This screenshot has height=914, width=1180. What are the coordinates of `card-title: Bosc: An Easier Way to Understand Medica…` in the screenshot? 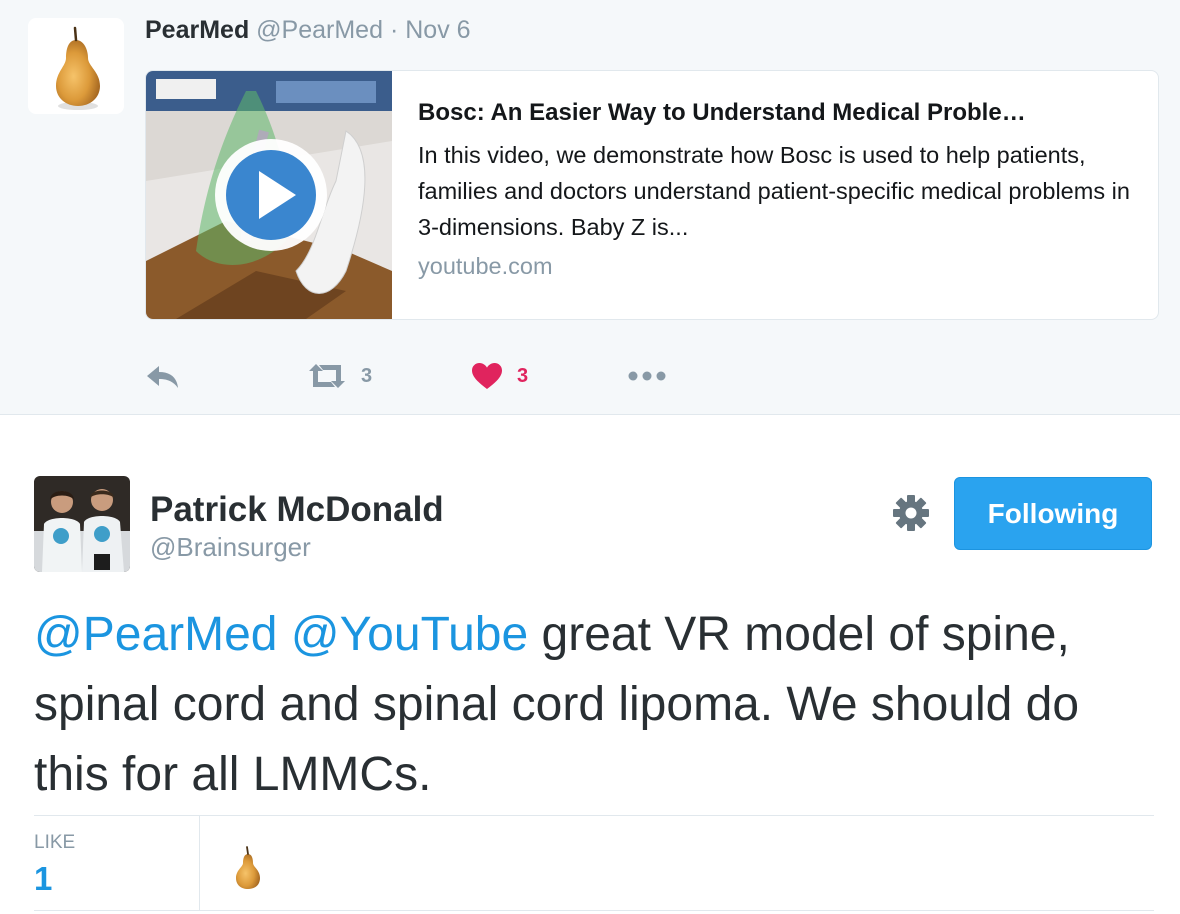 It's located at (777, 113).